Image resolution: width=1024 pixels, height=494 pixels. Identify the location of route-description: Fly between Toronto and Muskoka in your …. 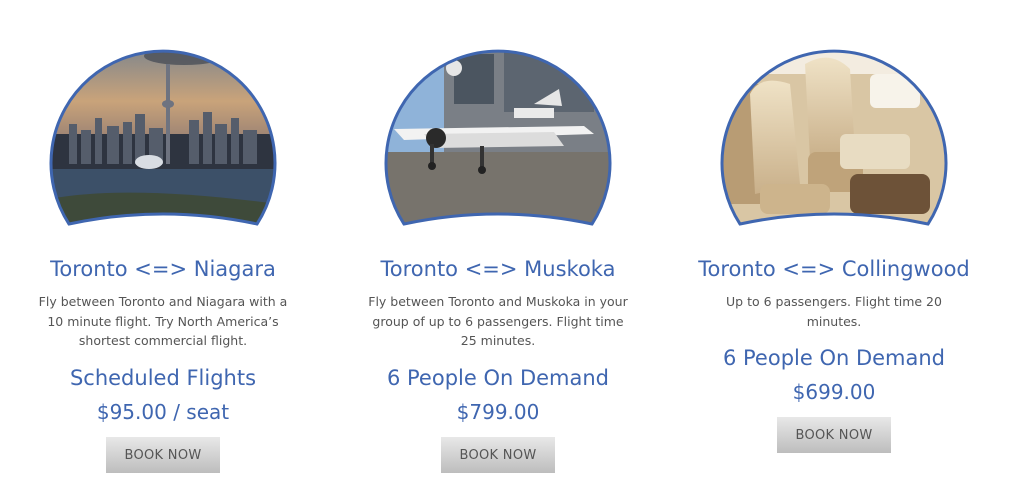
(498, 321).